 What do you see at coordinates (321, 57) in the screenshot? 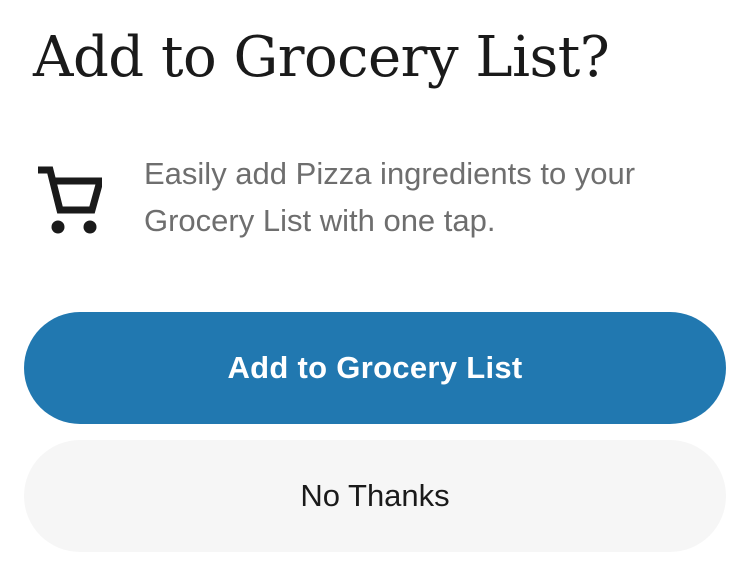
I see `dialog-title: Add to Grocery List?` at bounding box center [321, 57].